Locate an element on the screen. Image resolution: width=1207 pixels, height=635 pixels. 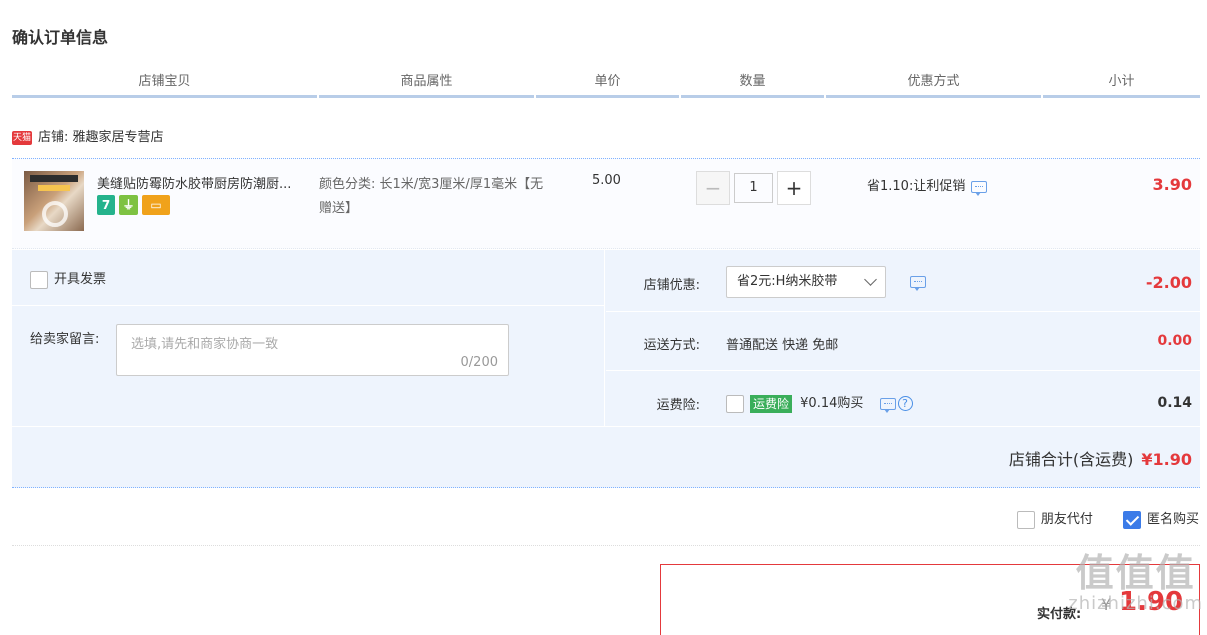
qty-decrease-button: − is located at coordinates (713, 188).